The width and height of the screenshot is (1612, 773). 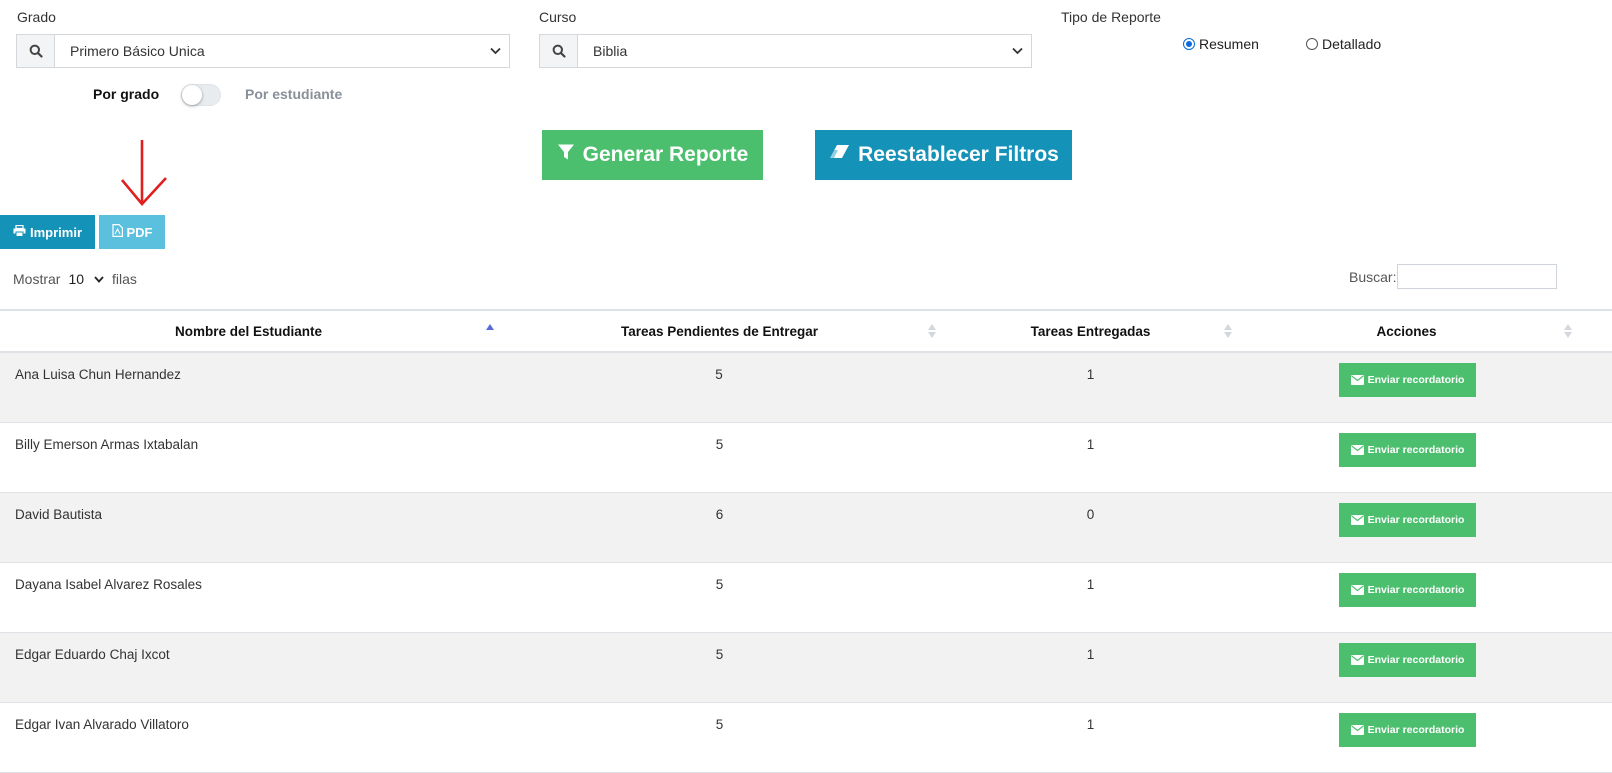 I want to click on radio-resumen-label: Resumen, so click(x=1229, y=44).